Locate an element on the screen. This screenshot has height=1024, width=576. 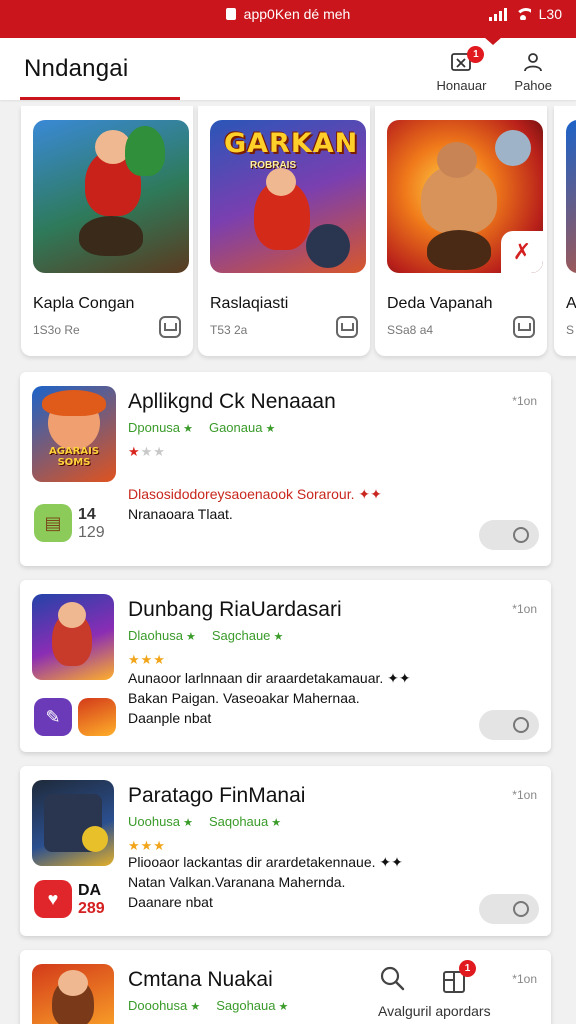
header-notch is located at coordinates (493, 41).